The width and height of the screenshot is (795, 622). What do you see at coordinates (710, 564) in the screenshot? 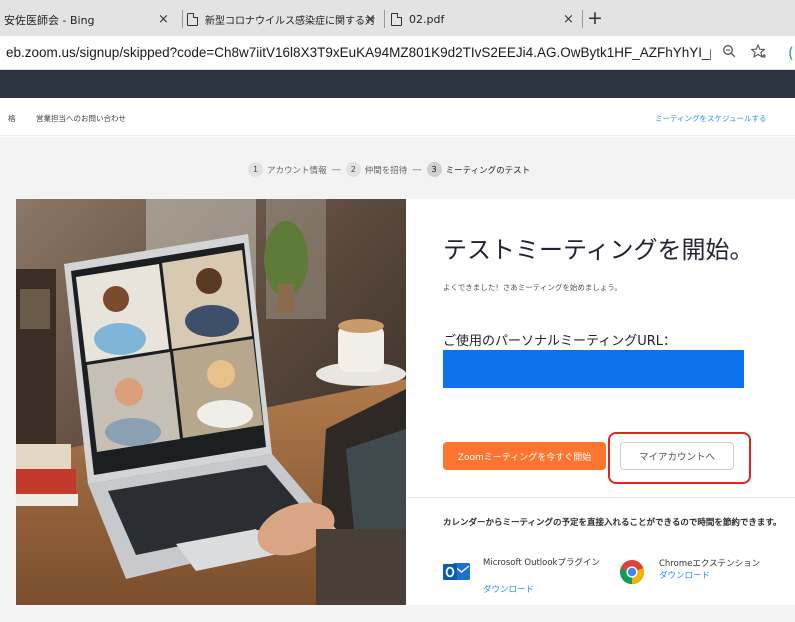
I see `chrome-extension-title: Chromeエクステンション` at bounding box center [710, 564].